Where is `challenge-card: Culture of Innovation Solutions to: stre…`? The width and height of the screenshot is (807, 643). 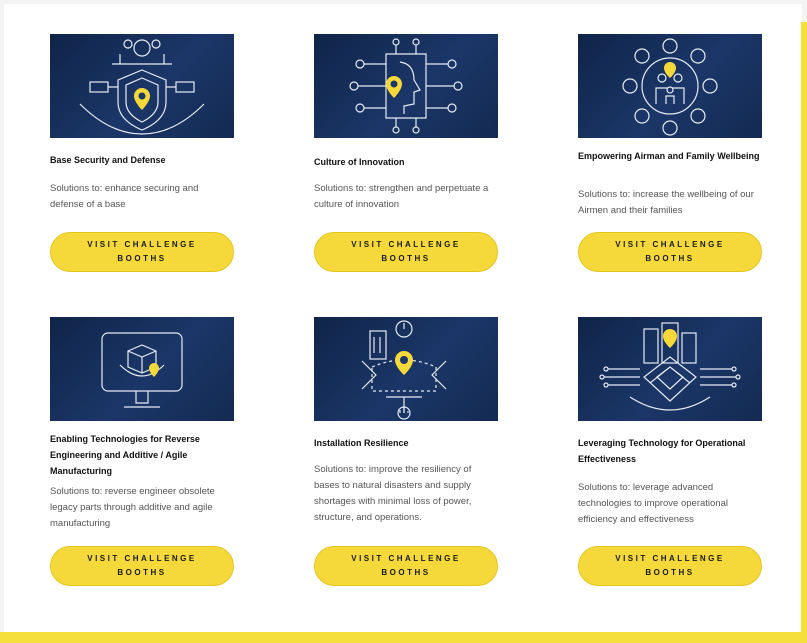 challenge-card: Culture of Innovation Solutions to: stre… is located at coordinates (407, 154).